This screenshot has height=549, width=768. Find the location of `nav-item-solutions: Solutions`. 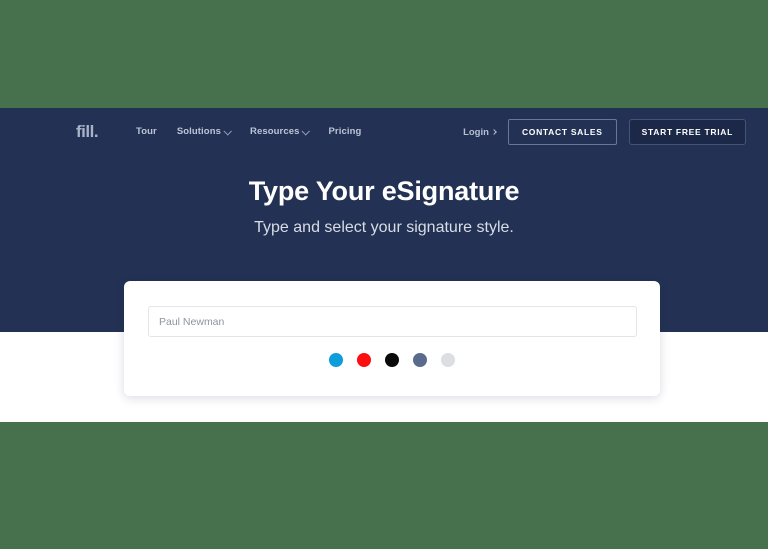

nav-item-solutions: Solutions is located at coordinates (204, 131).